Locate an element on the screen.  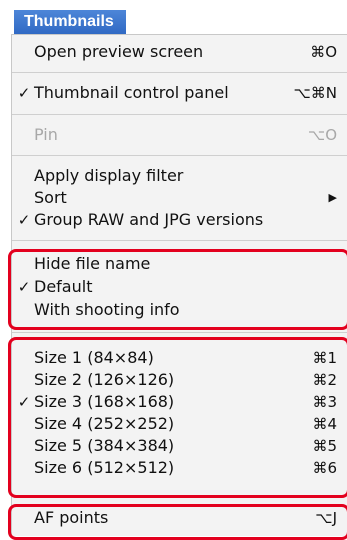
menu-item-shortcut: ⌘3 is located at coordinates (324, 402).